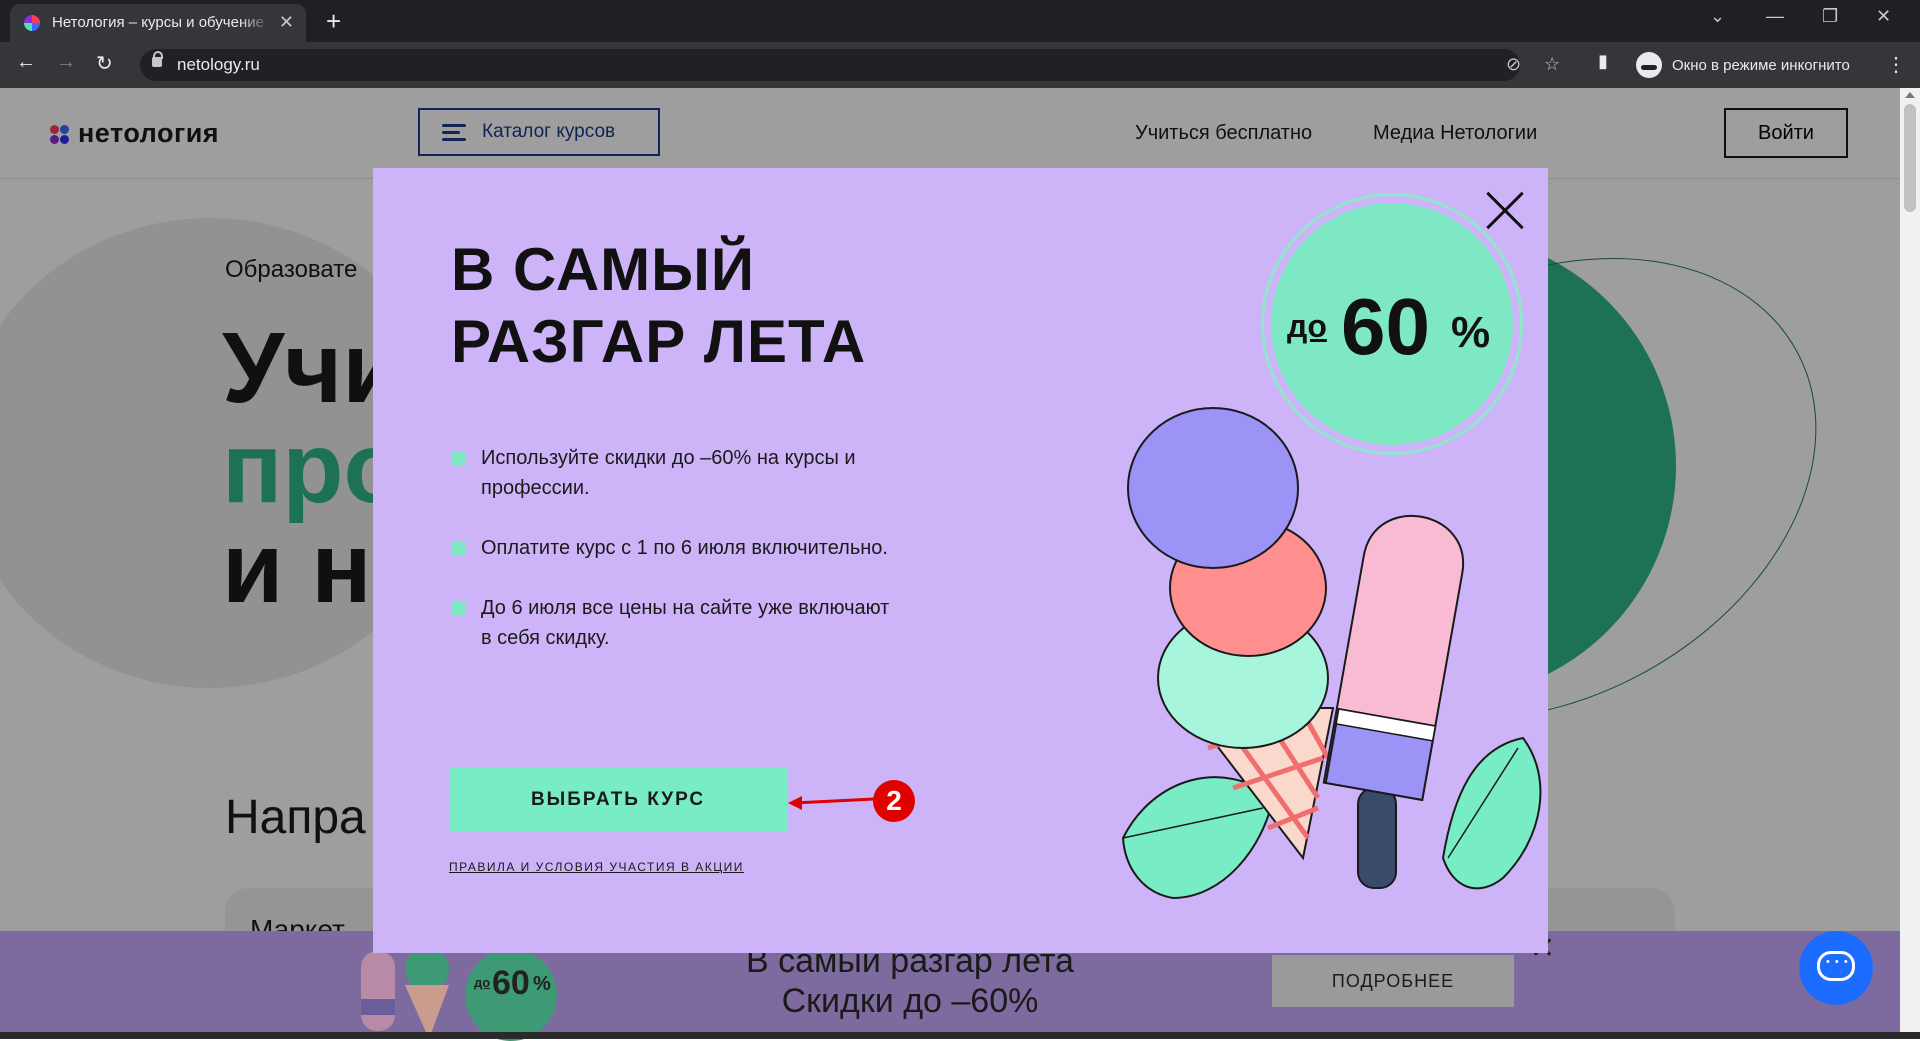 The height and width of the screenshot is (1041, 1920). I want to click on banner-badge-prefix: до, so click(482, 982).